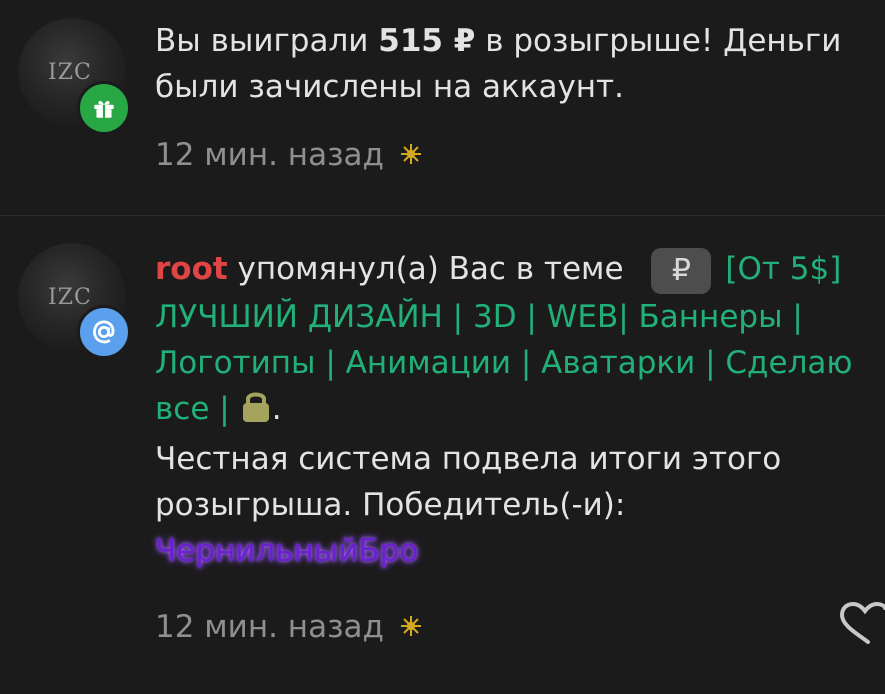  Describe the element at coordinates (267, 41) in the screenshot. I see `notification-text-start: Вы выиграли` at that location.